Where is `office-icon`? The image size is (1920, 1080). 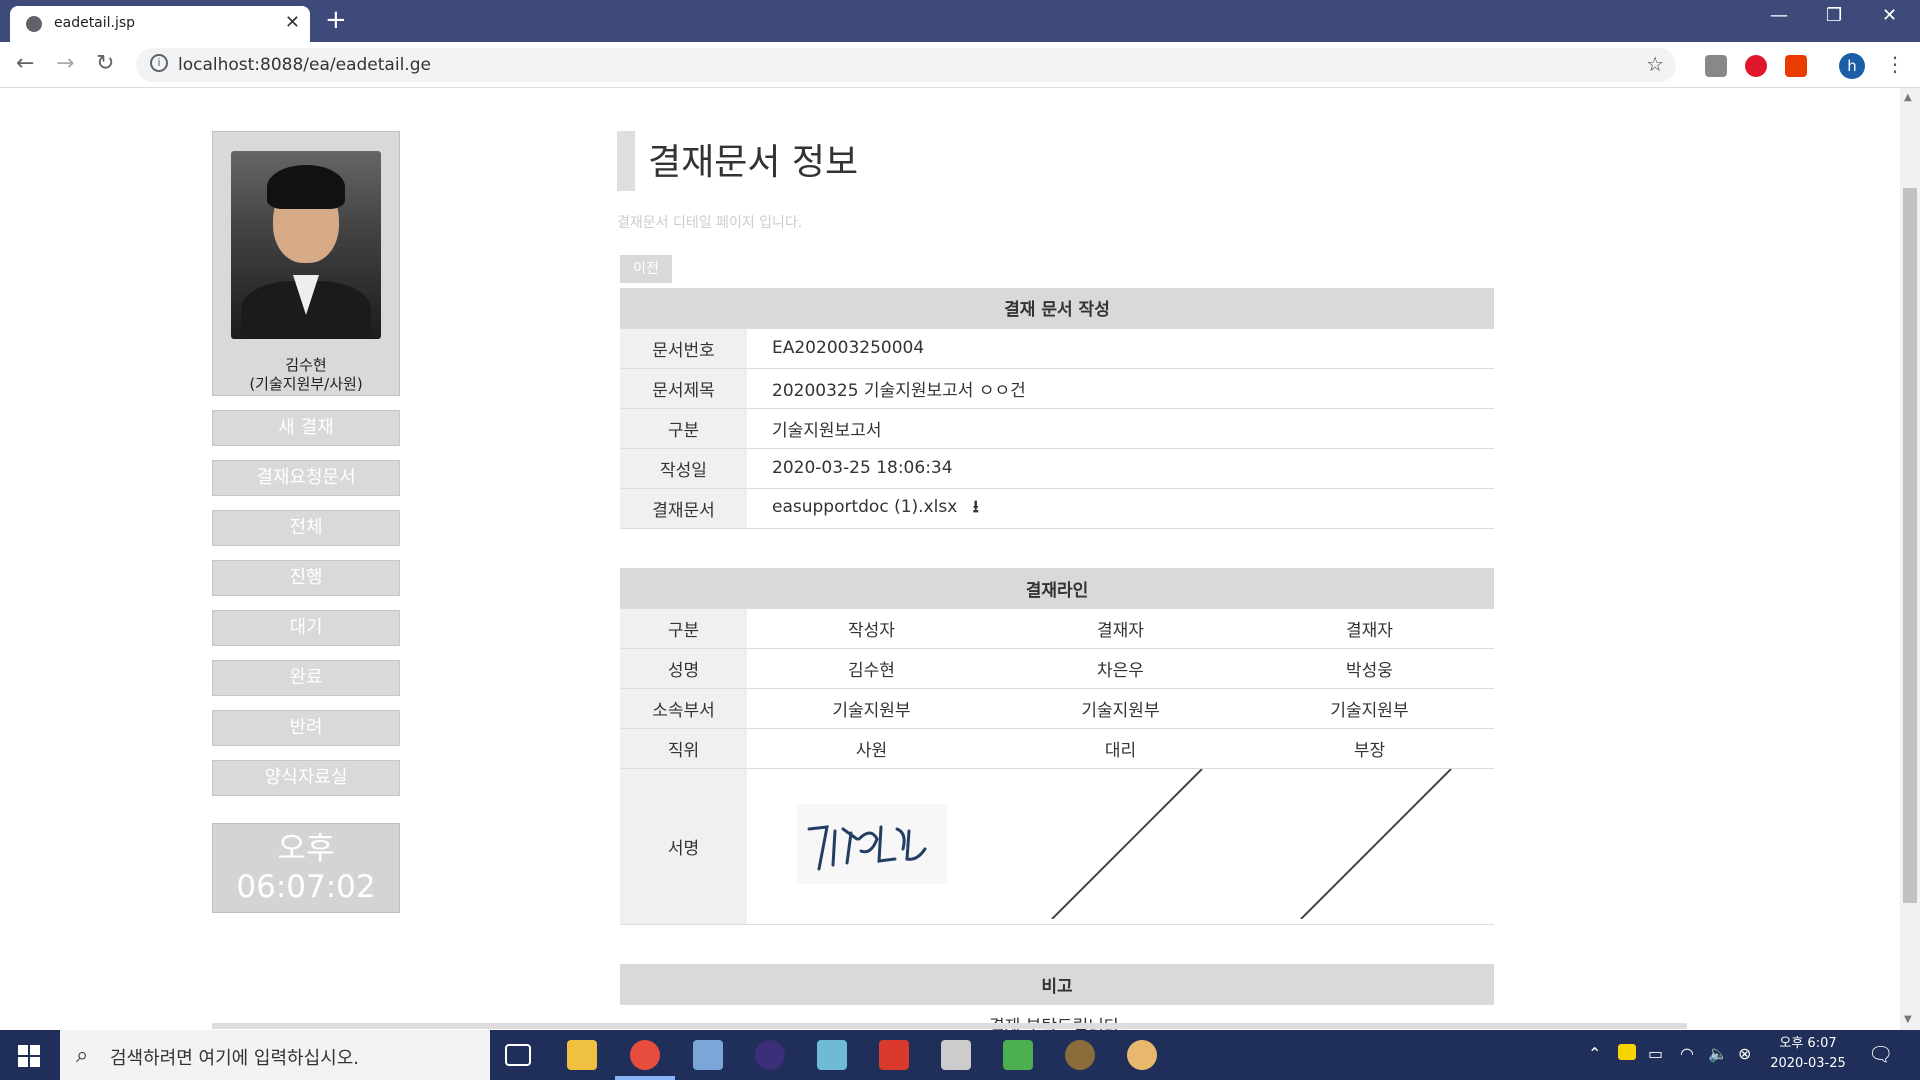 office-icon is located at coordinates (1796, 66).